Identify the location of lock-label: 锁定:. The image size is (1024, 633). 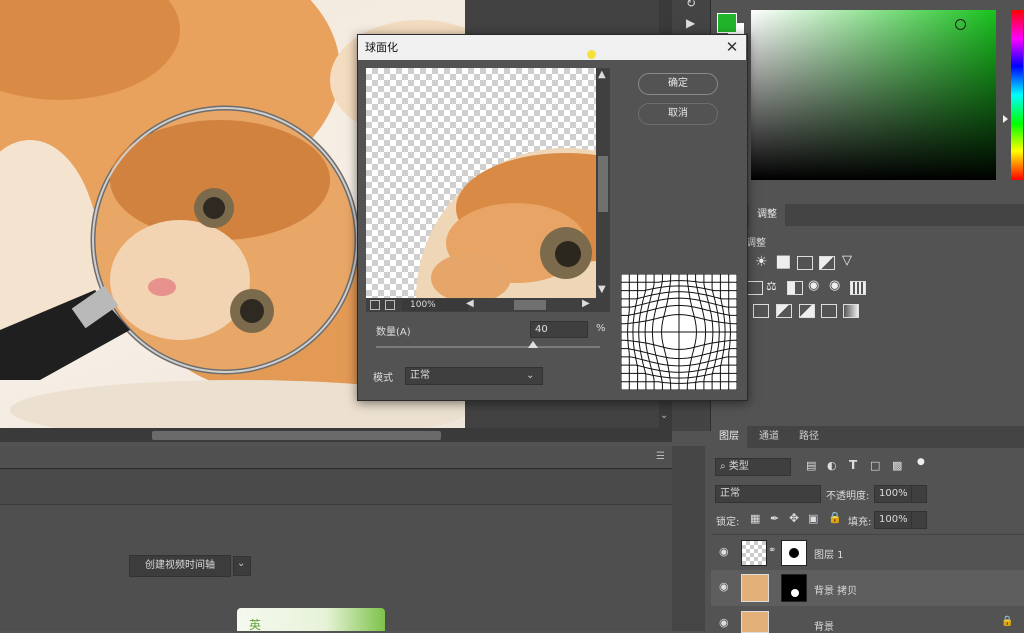
(728, 522).